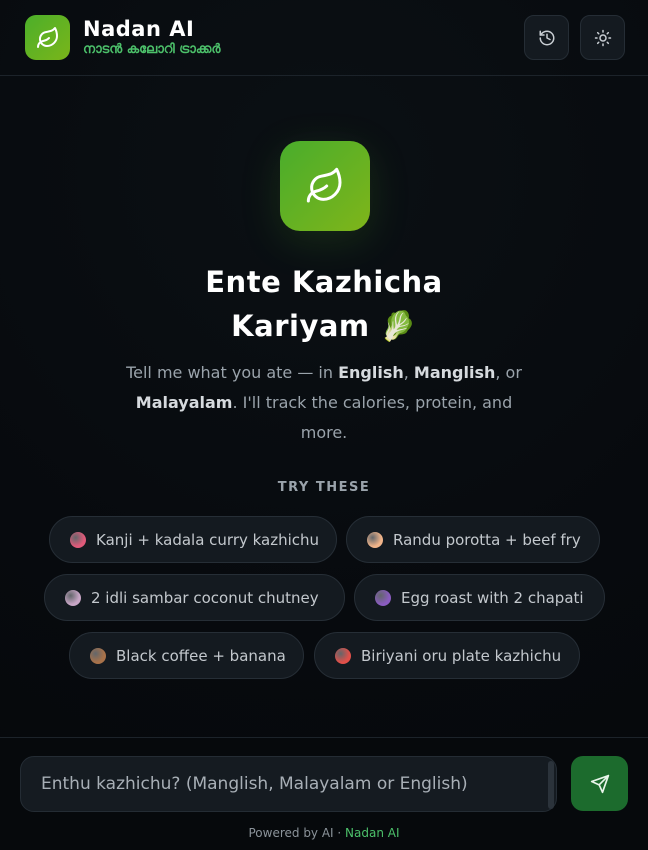 The width and height of the screenshot is (648, 850). I want to click on theme-toggle-button, so click(602, 37).